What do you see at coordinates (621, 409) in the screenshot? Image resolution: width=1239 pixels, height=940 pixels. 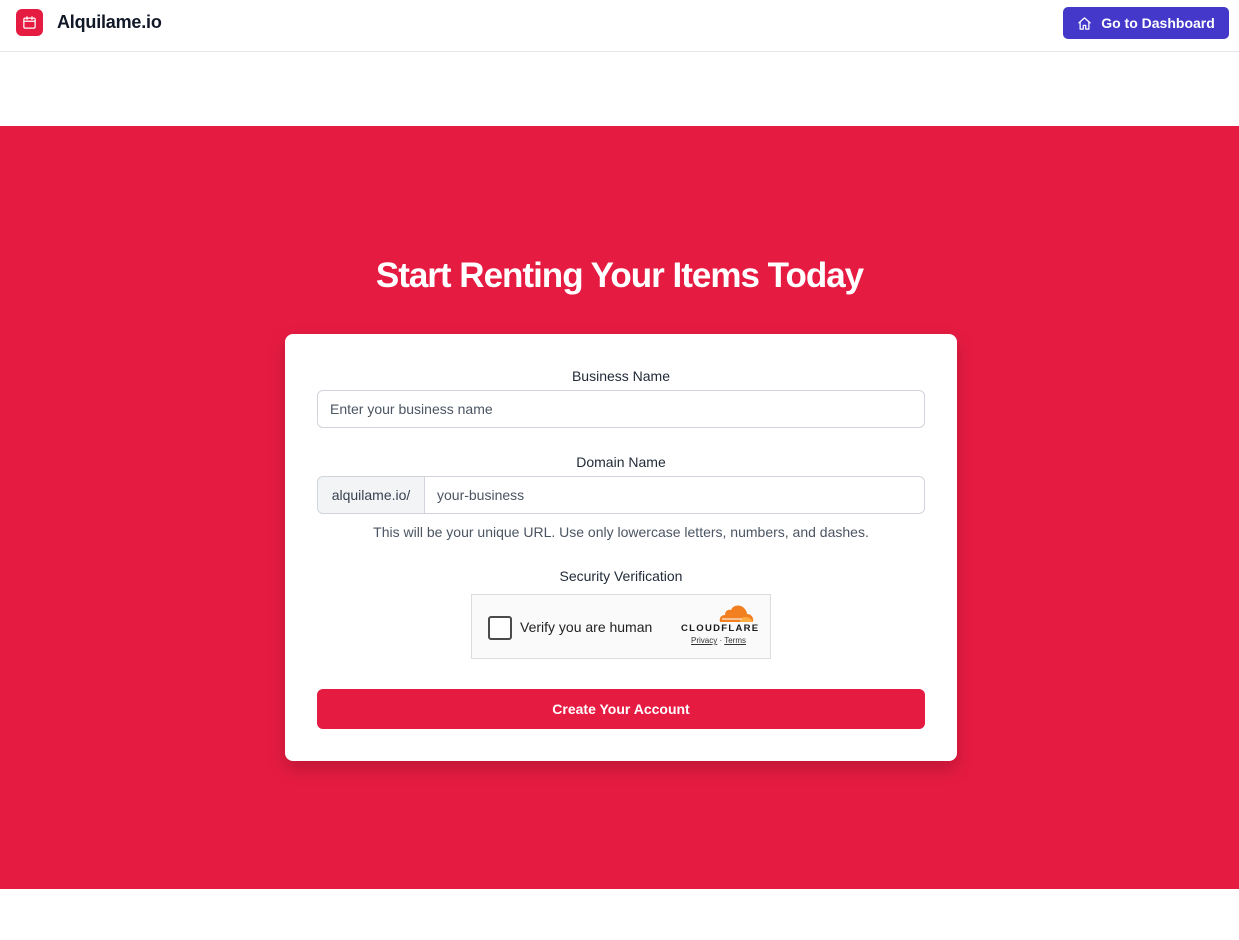 I see `business-name-input` at bounding box center [621, 409].